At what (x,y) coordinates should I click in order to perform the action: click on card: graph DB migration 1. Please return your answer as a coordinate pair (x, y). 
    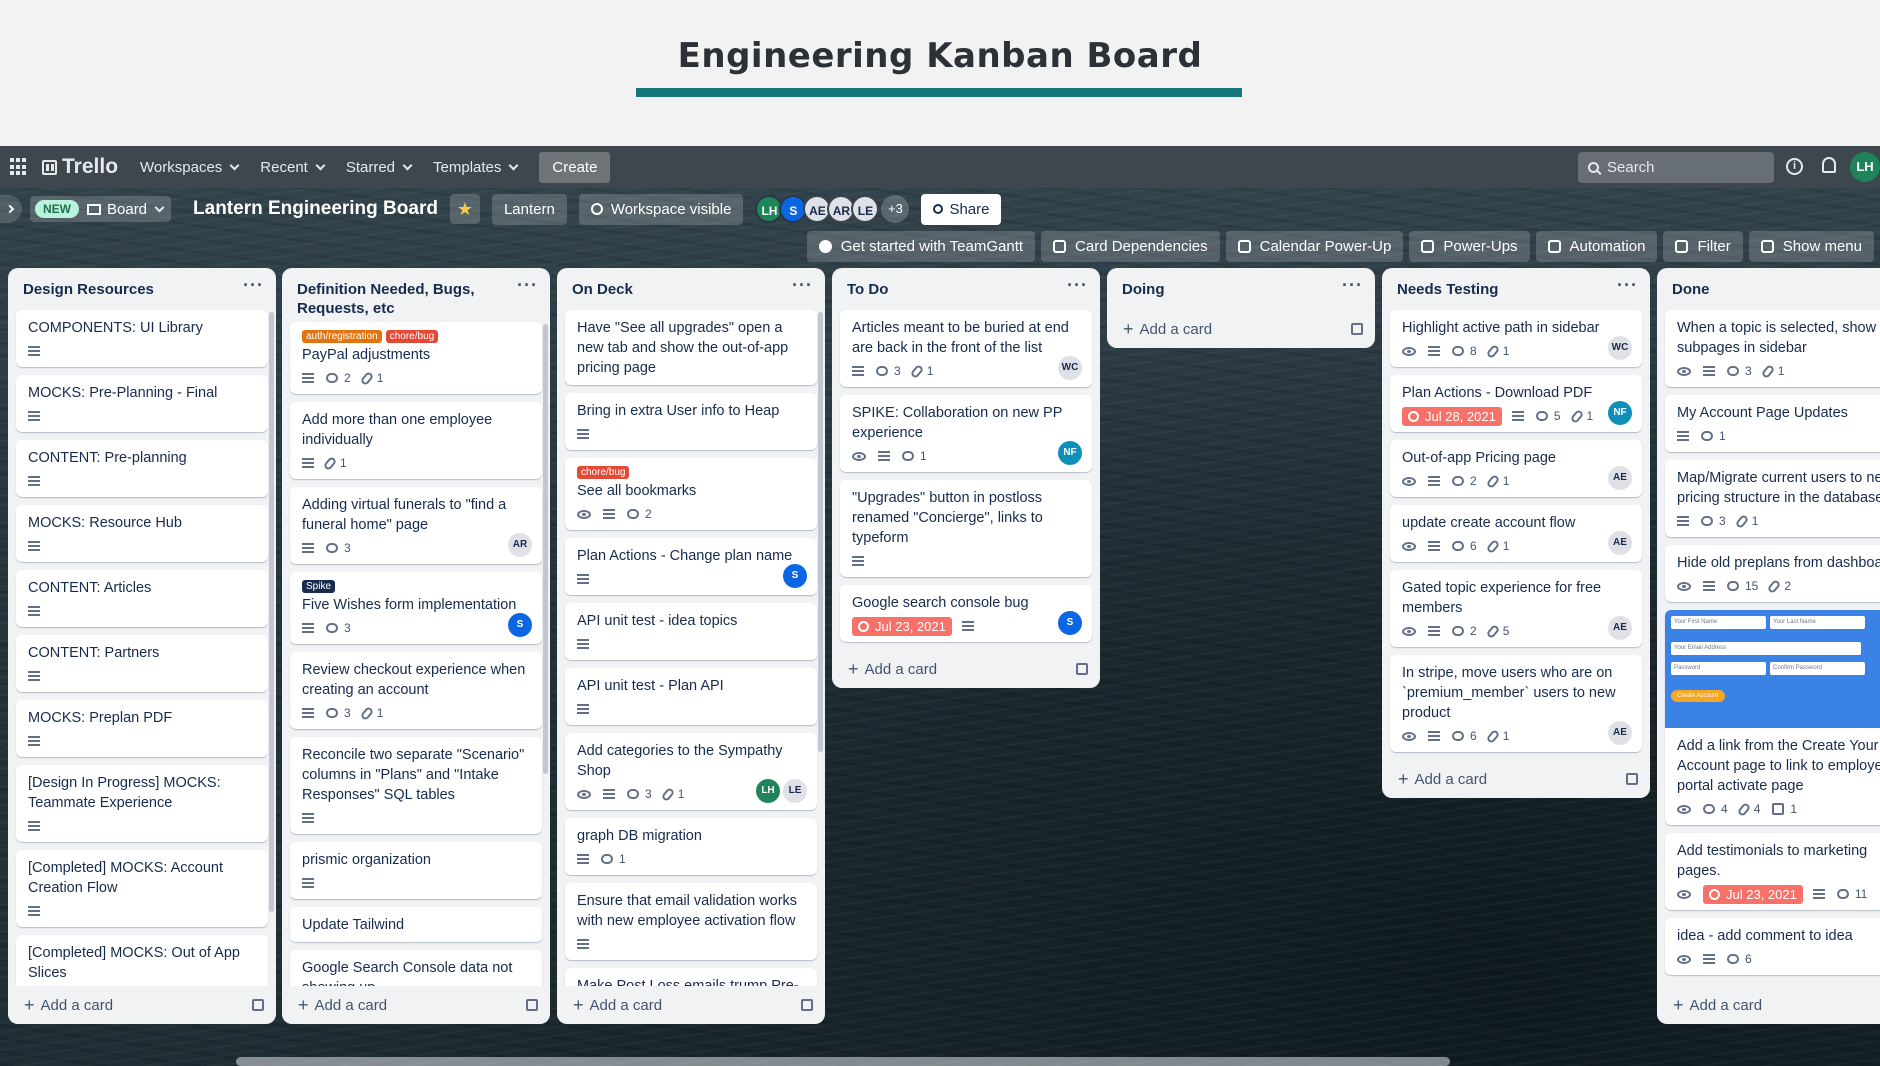
    Looking at the image, I should click on (691, 846).